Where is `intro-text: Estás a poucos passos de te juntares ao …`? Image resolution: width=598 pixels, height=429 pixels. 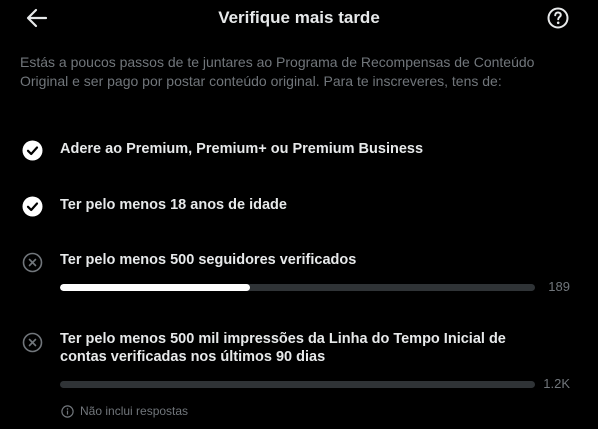
intro-text: Estás a poucos passos de te juntares ao … is located at coordinates (277, 71).